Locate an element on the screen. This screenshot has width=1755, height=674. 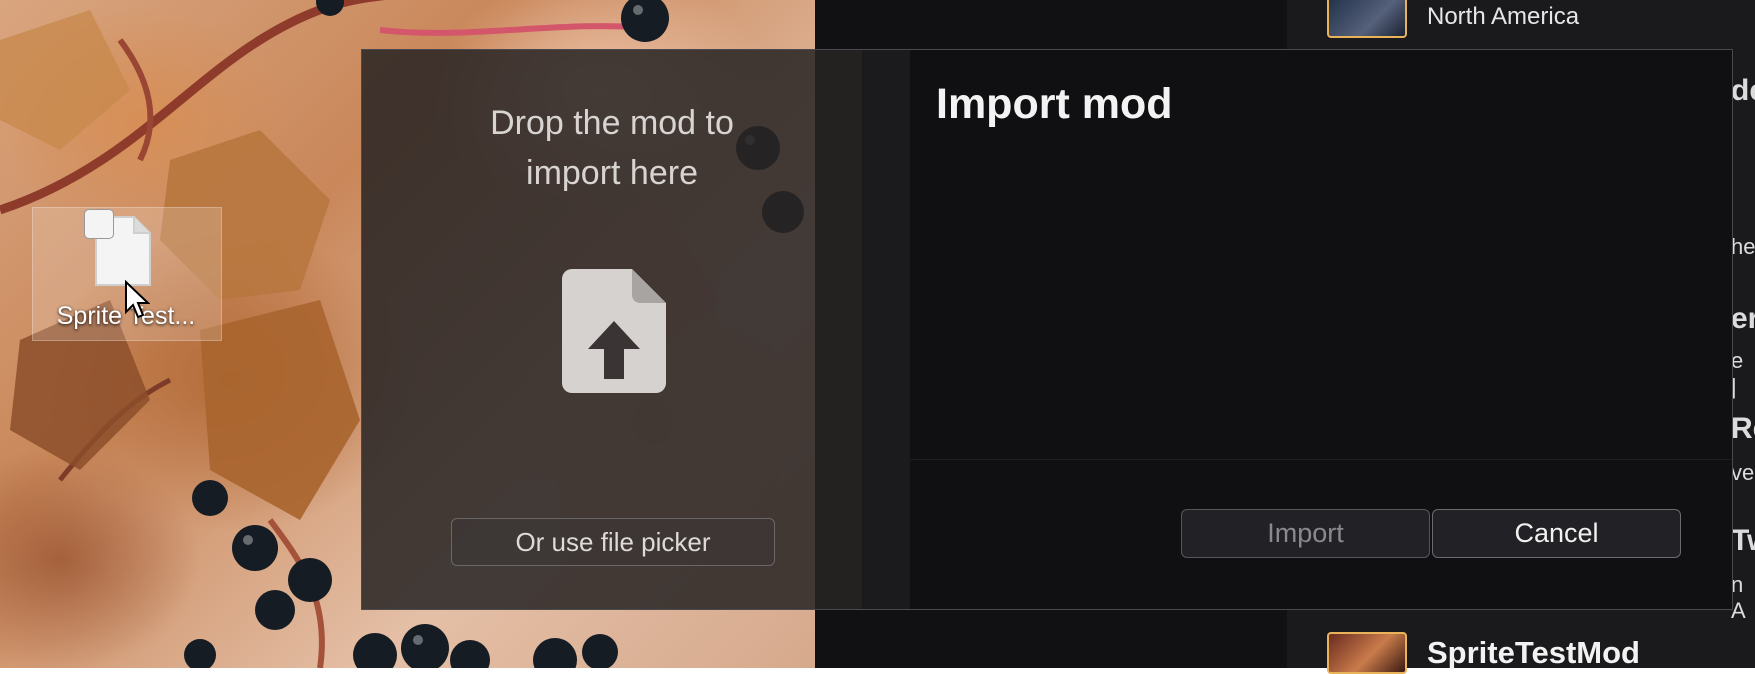
drop-zone-title: Drop the mod to import here is located at coordinates (612, 148).